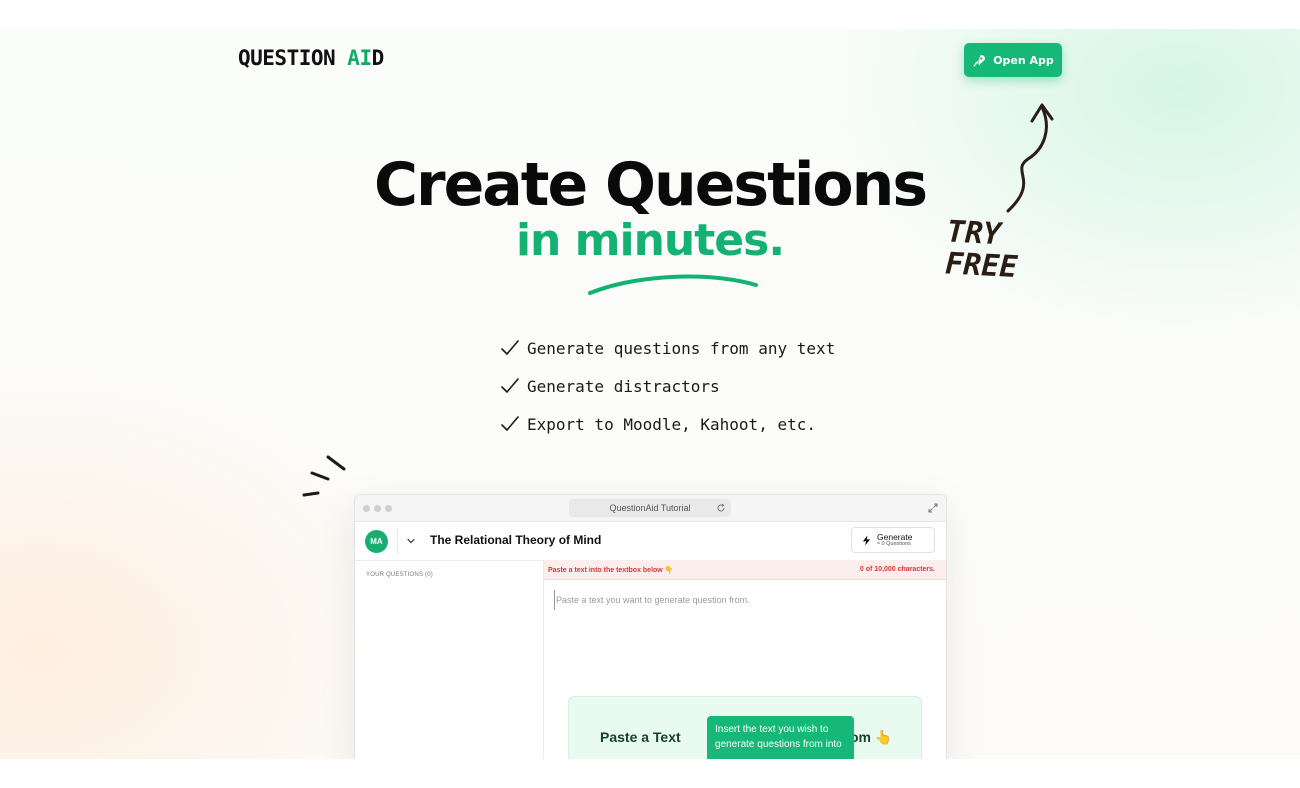 This screenshot has height=788, width=1300. I want to click on try-free-doodle: TRY FREE, so click(995, 250).